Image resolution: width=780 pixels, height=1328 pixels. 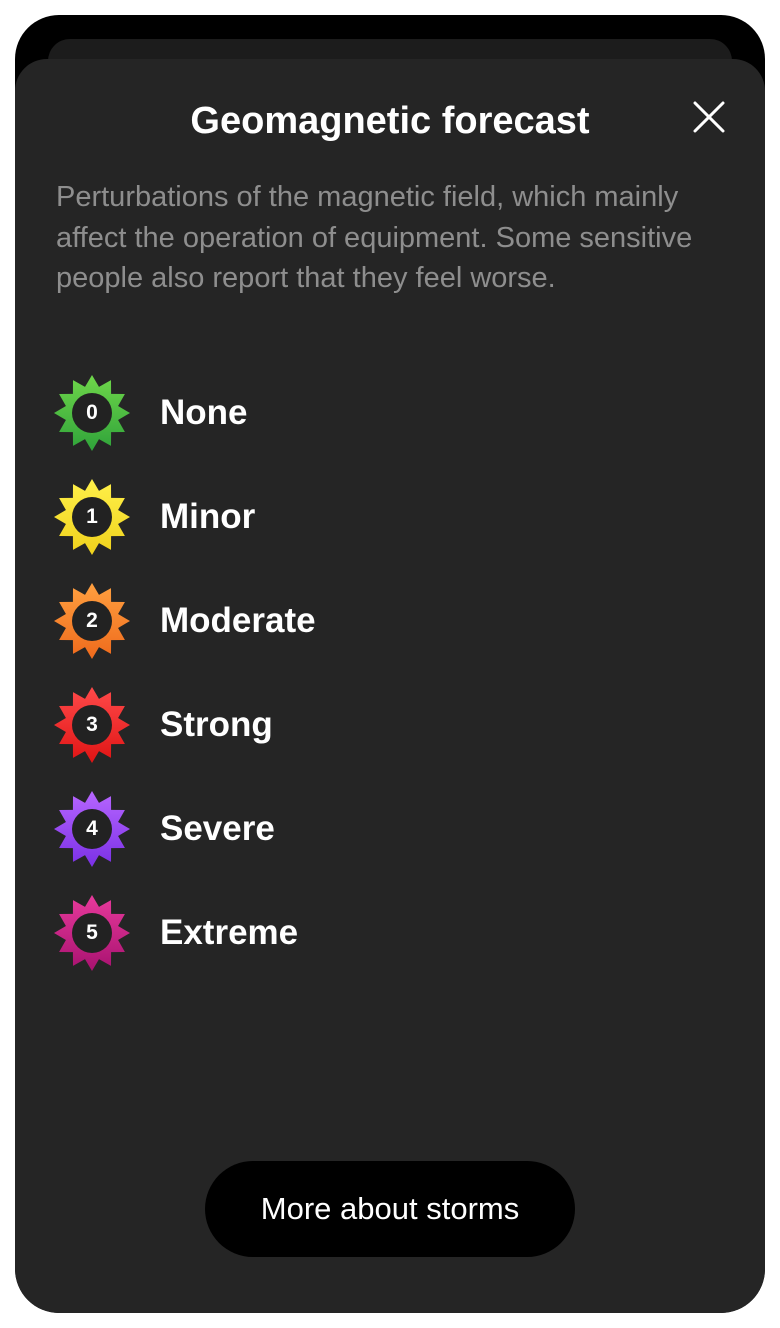 I want to click on level-number: 1, so click(x=92, y=516).